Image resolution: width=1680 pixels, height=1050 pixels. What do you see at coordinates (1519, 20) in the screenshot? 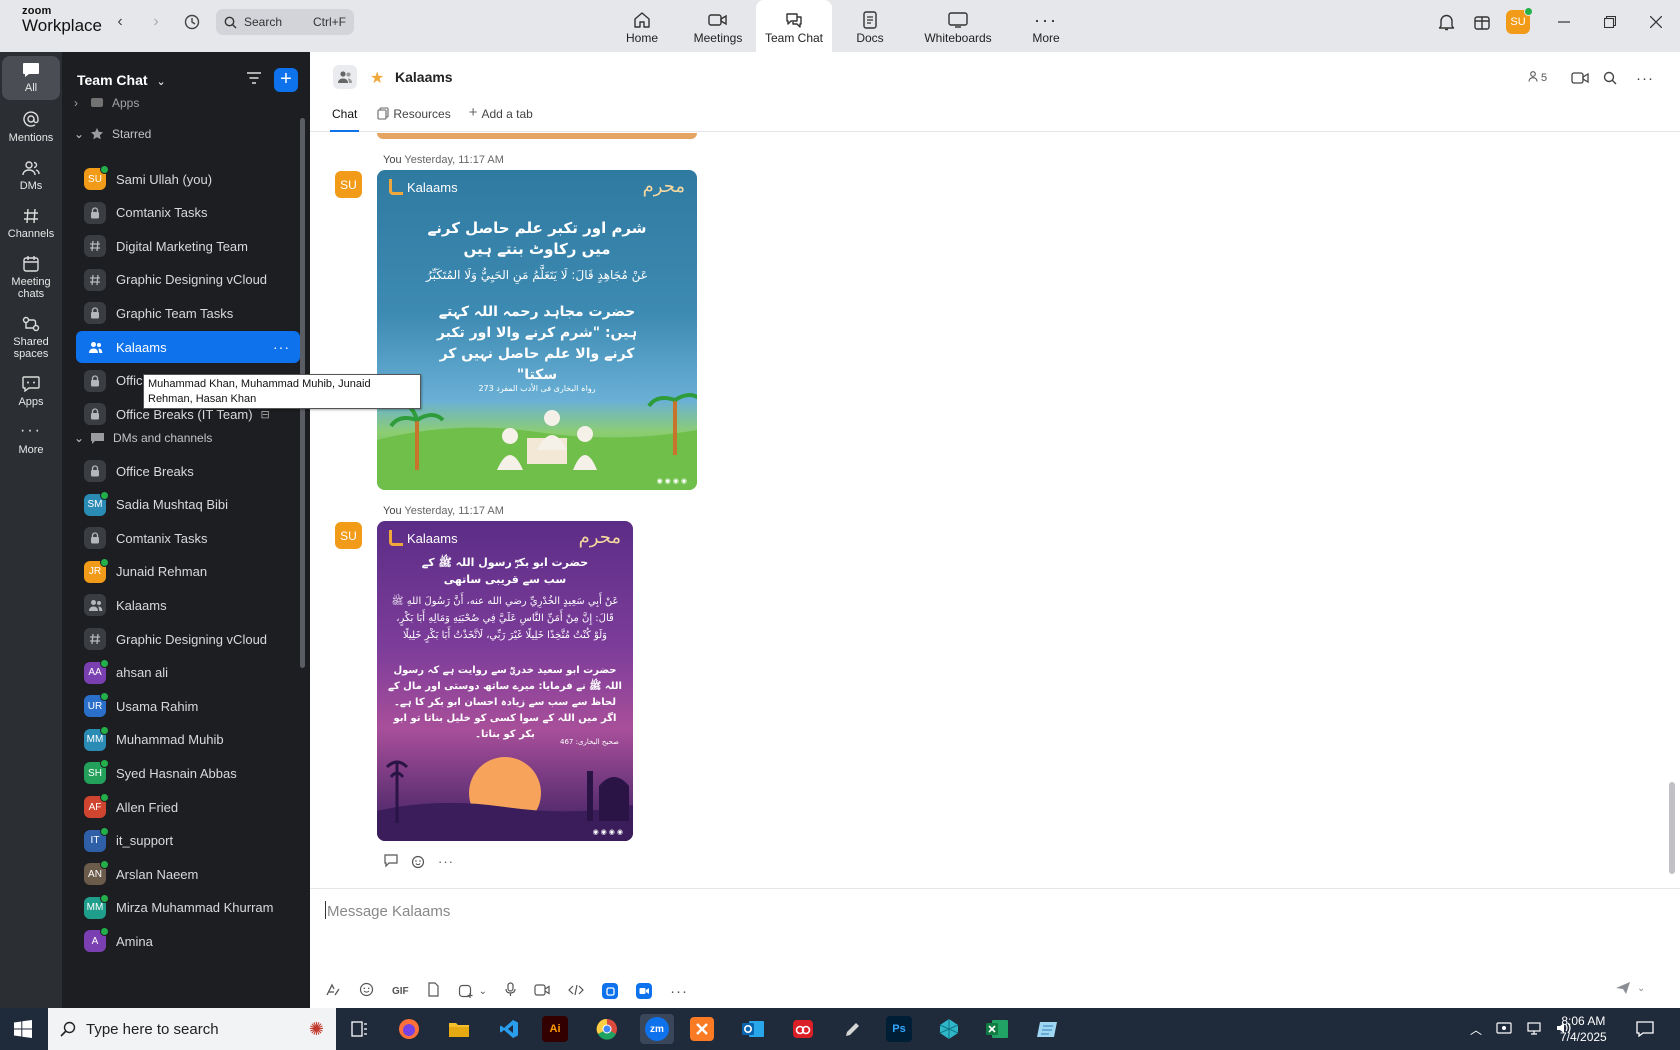
I see `user-avatar: SU` at bounding box center [1519, 20].